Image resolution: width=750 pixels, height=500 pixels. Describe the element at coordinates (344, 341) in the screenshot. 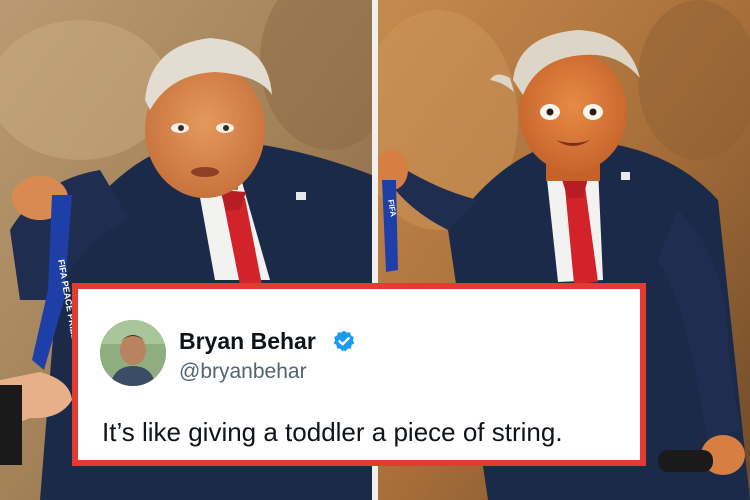

I see `verified-badge-icon` at that location.